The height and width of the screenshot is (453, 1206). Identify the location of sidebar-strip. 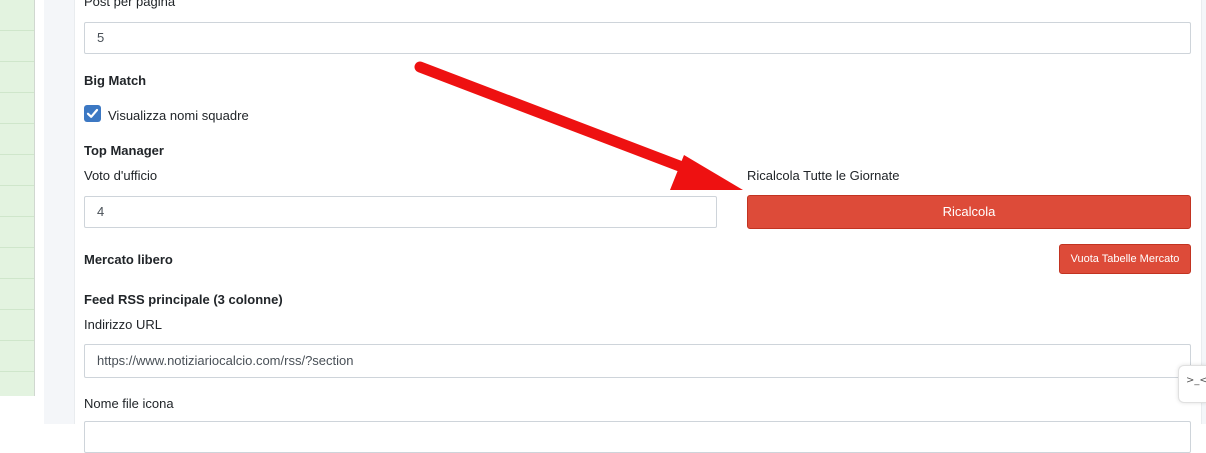
(17, 198).